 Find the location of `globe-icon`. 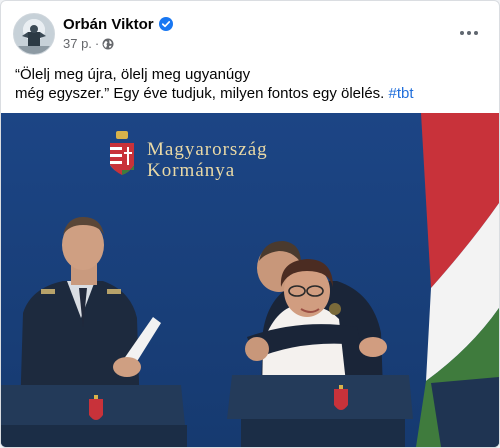

globe-icon is located at coordinates (108, 44).